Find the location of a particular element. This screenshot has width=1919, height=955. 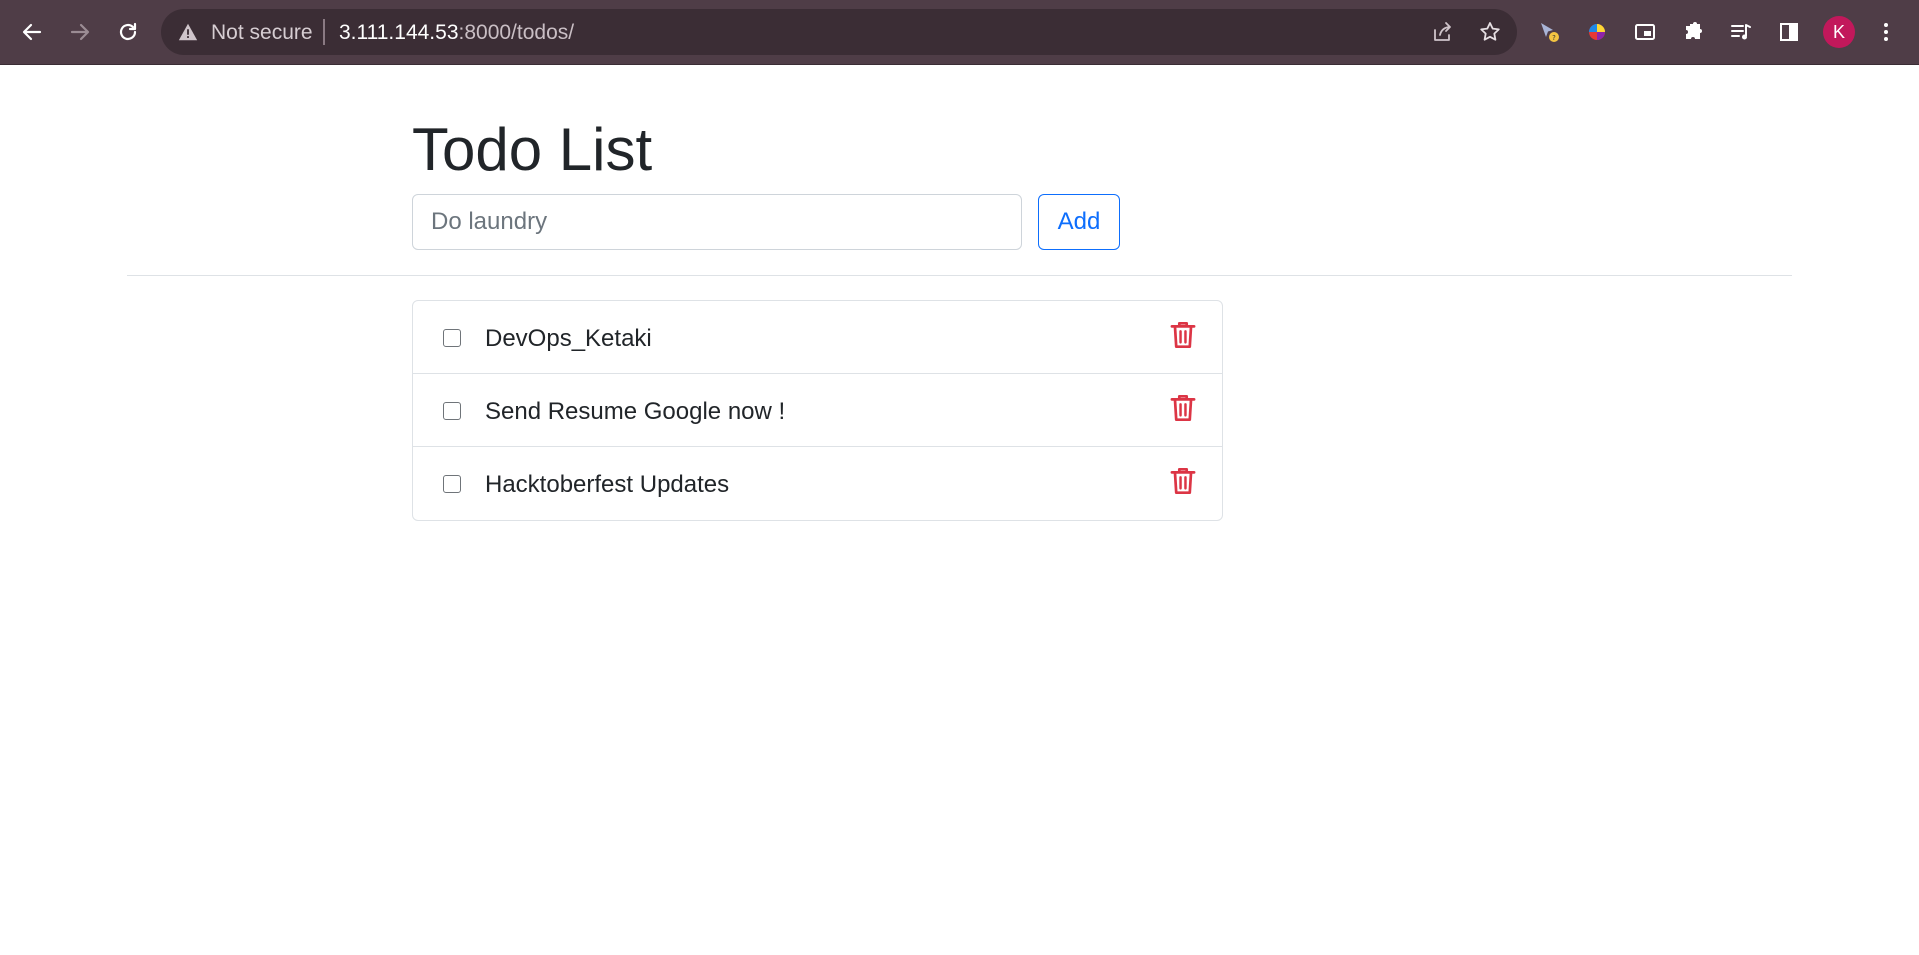

todo-text: Hacktoberfest Updates is located at coordinates (607, 484).